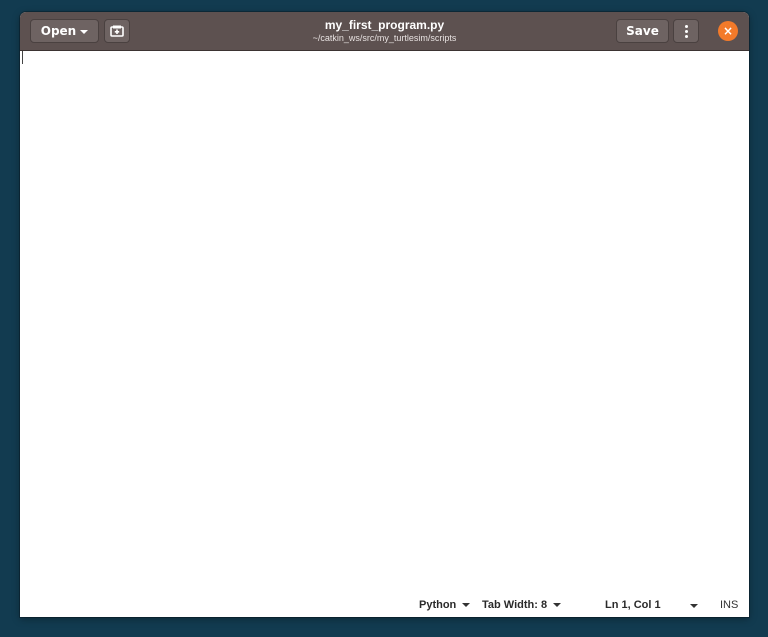  What do you see at coordinates (438, 605) in the screenshot?
I see `language-label: Python` at bounding box center [438, 605].